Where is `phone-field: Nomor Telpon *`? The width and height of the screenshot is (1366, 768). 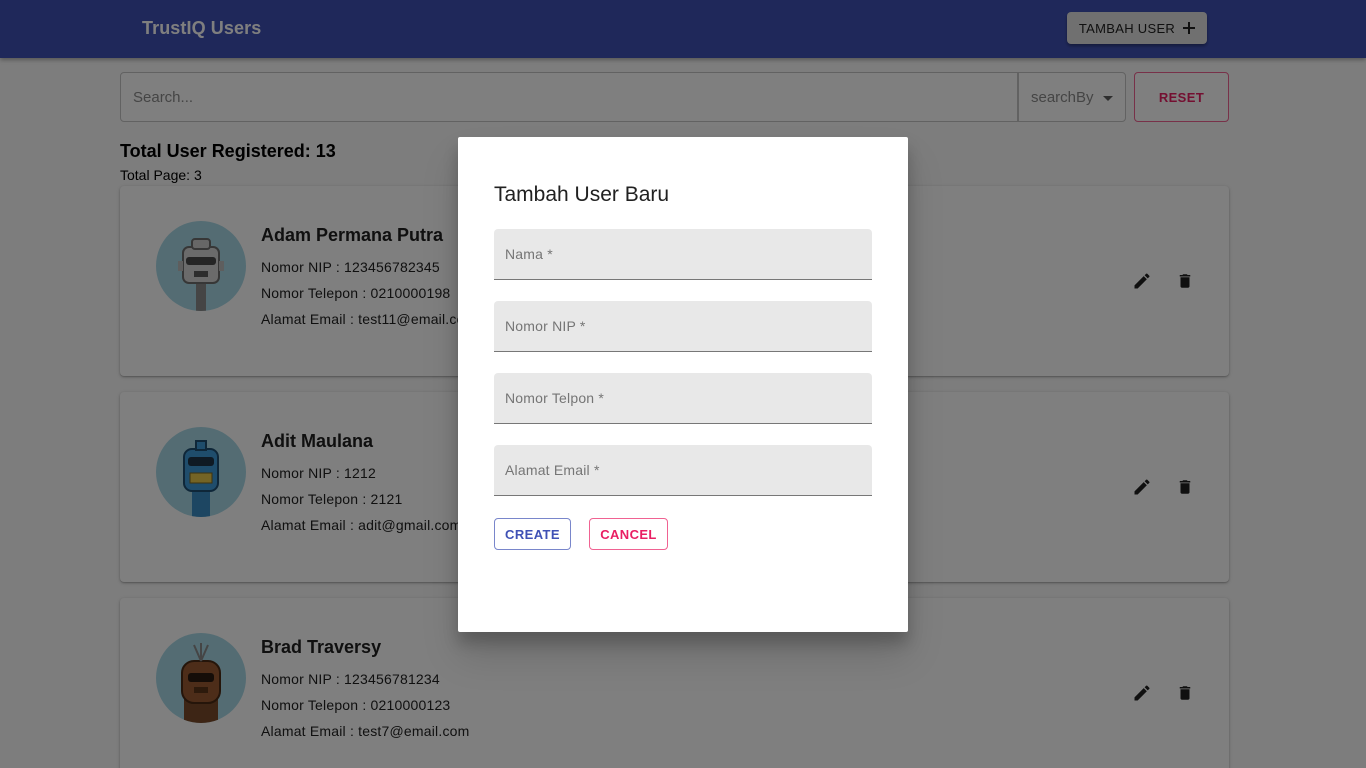 phone-field: Nomor Telpon * is located at coordinates (683, 398).